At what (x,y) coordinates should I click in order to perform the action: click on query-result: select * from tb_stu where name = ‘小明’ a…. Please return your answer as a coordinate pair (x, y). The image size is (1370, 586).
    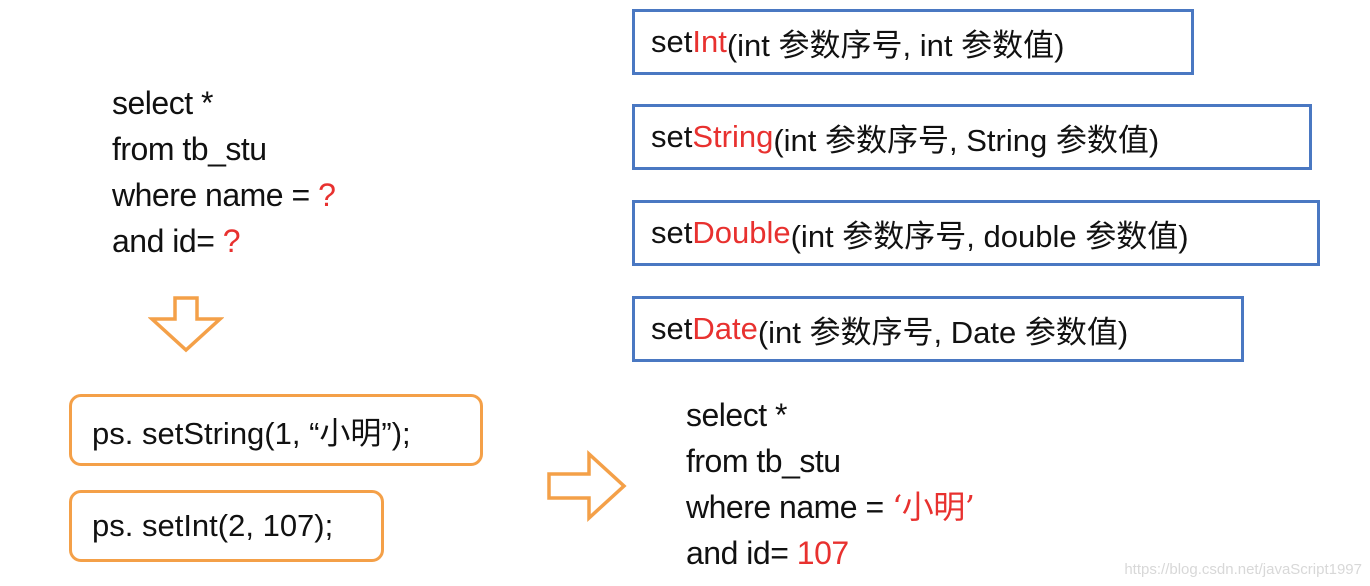
    Looking at the image, I should click on (830, 484).